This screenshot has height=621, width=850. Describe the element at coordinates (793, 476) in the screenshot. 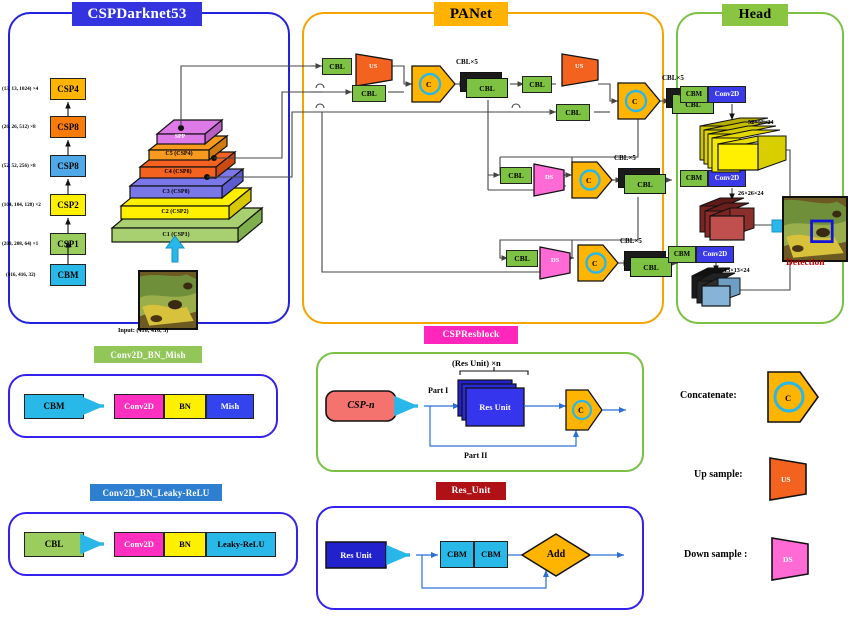

I see `legend-shapes` at that location.